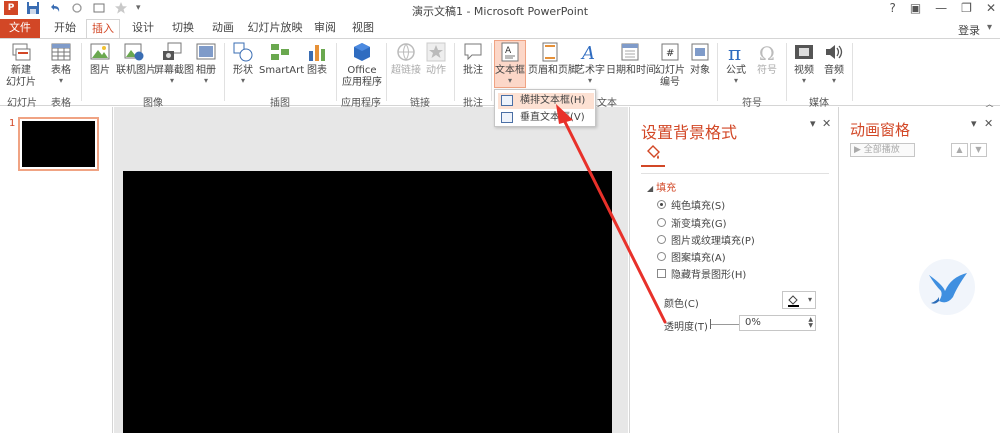 This screenshot has width=1000, height=433. What do you see at coordinates (12, 123) in the screenshot?
I see `slide-number-label: 1` at bounding box center [12, 123].